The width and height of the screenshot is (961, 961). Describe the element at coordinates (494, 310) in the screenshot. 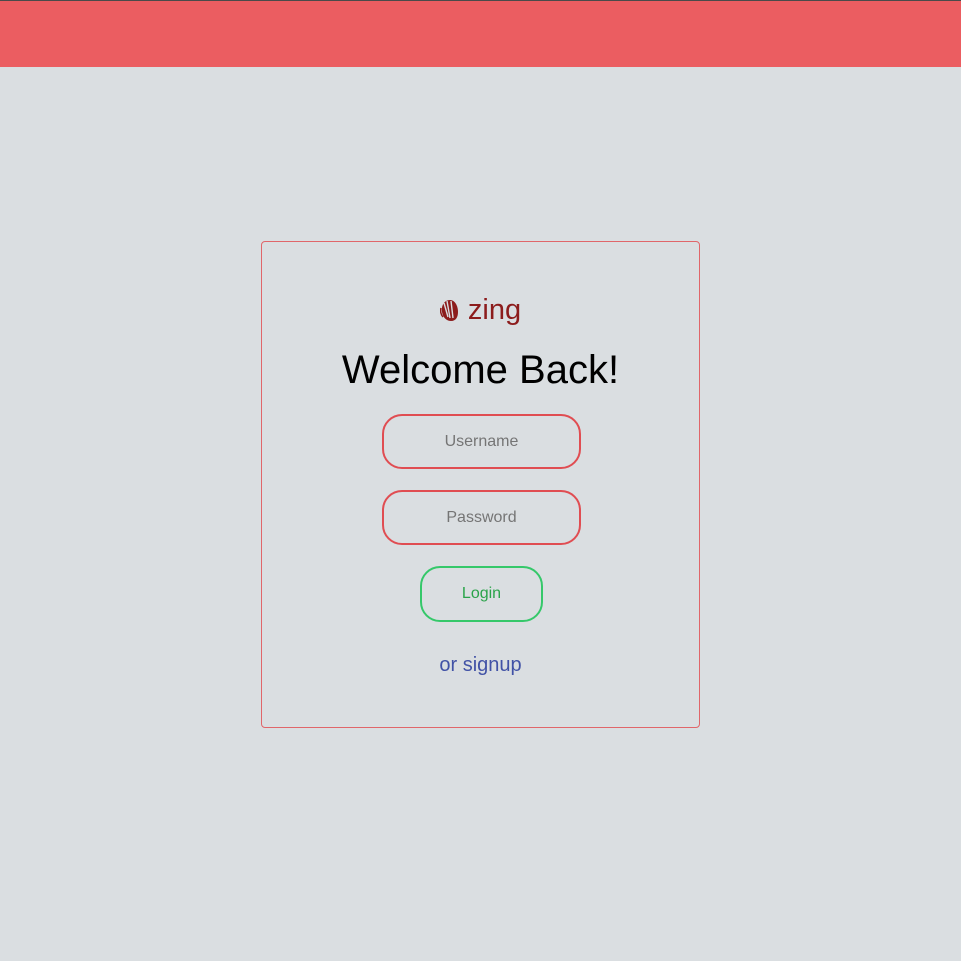

I see `brand-name: zing` at that location.